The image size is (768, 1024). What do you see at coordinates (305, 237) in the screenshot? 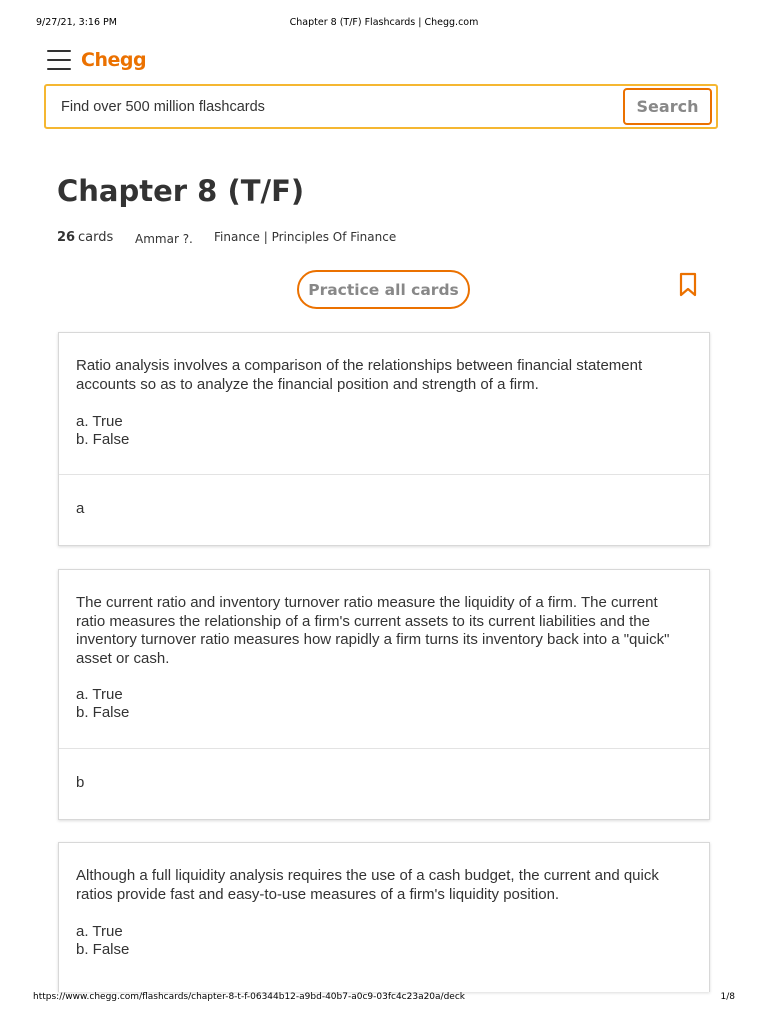
I see `subject-breadcrumb: Finance | Principles Of Finance` at bounding box center [305, 237].